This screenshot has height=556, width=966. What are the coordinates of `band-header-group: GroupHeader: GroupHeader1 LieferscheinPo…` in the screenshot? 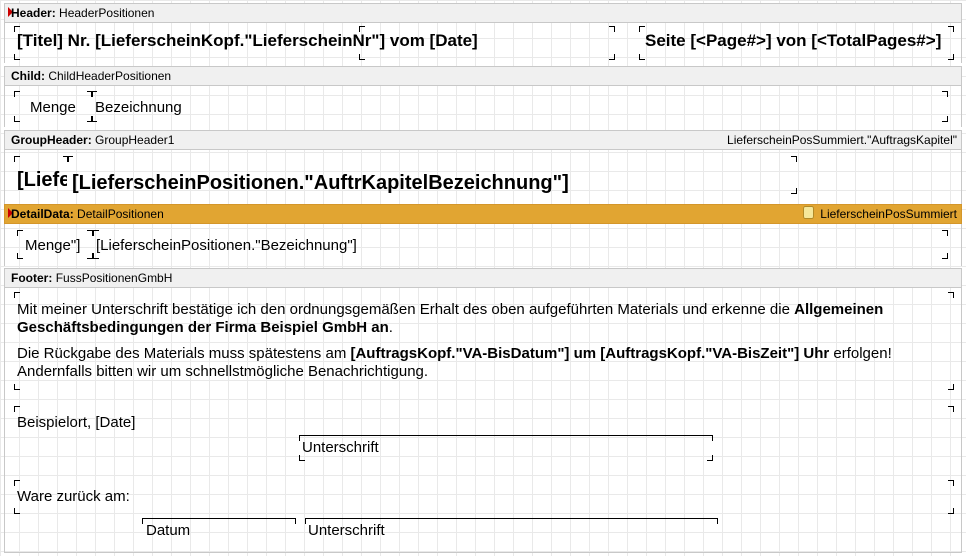 It's located at (483, 140).